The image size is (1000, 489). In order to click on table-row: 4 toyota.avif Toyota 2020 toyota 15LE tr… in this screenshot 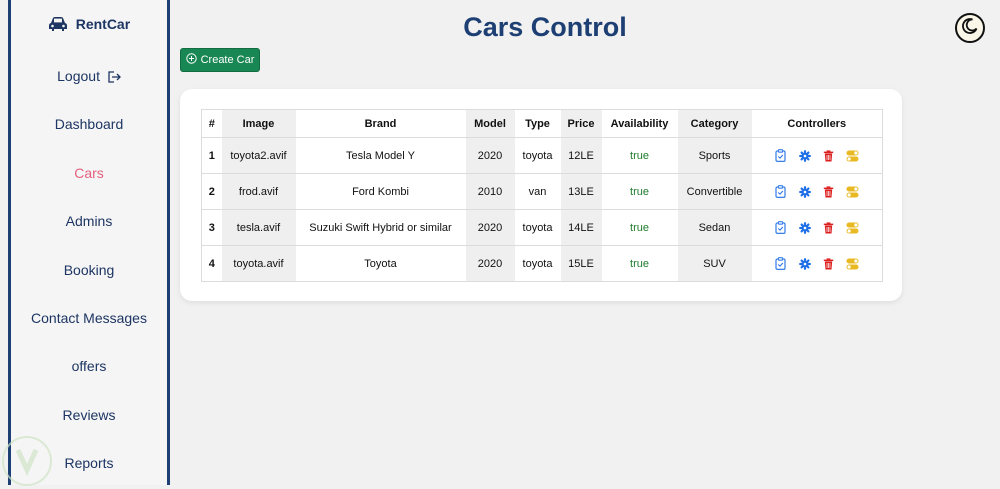, I will do `click(542, 263)`.